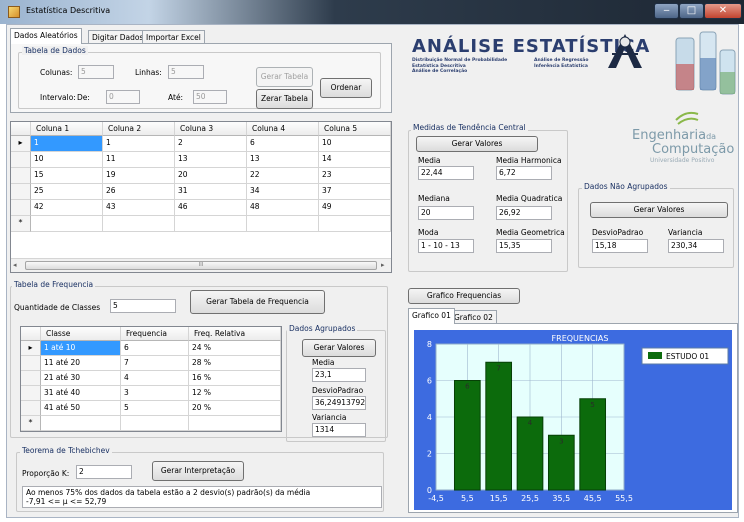  Describe the element at coordinates (477, 144) in the screenshot. I see `tendencia-gerar-button: Gerar Valores` at that location.